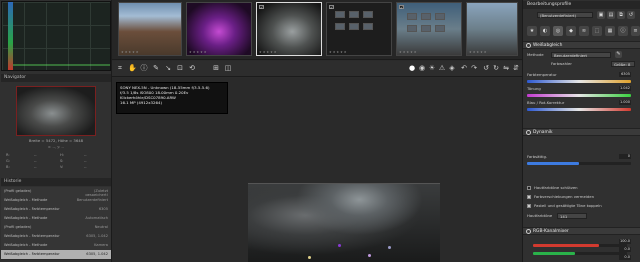  I want to click on undo-icon: ↶, so click(464, 68).